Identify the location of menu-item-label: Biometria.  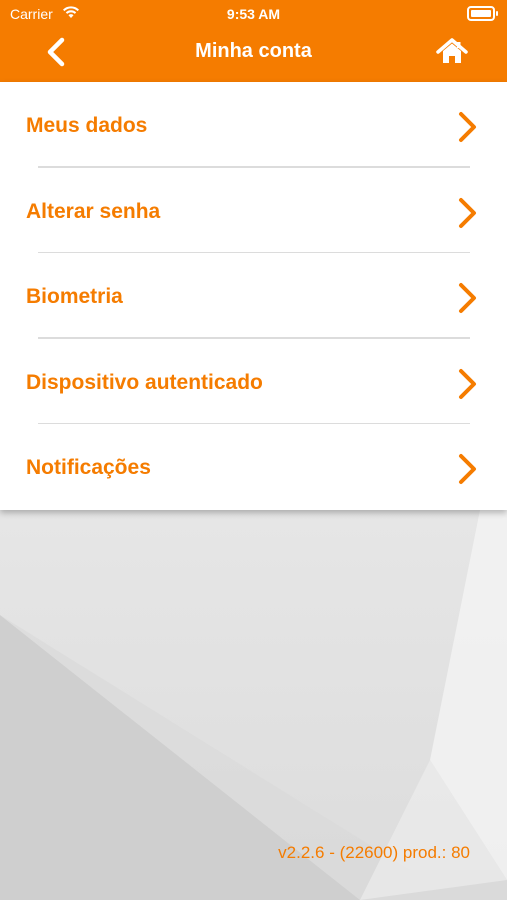
(74, 297).